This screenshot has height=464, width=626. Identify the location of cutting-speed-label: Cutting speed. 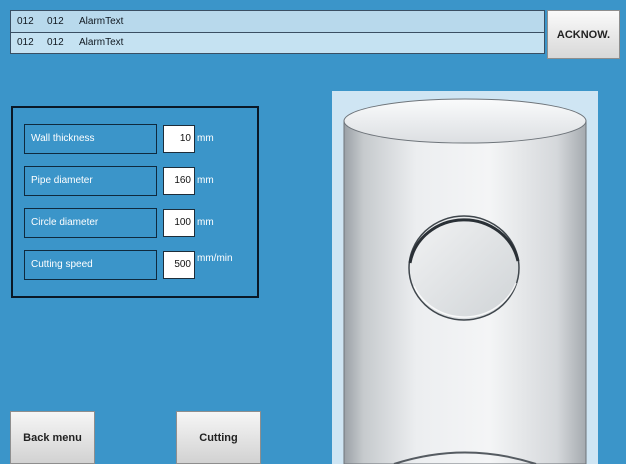
(90, 265).